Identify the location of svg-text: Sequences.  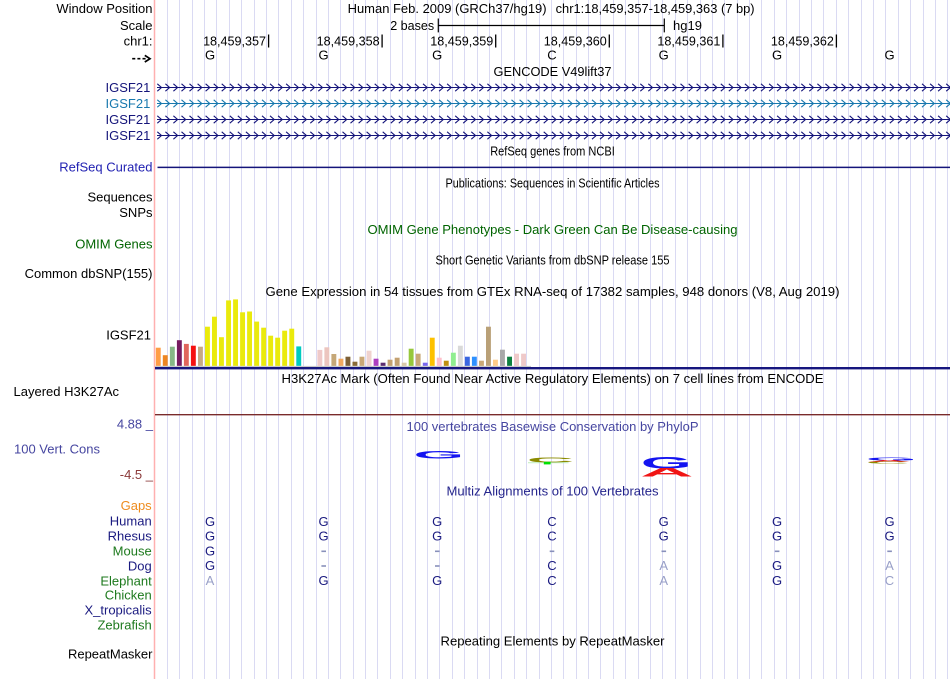
(120, 196).